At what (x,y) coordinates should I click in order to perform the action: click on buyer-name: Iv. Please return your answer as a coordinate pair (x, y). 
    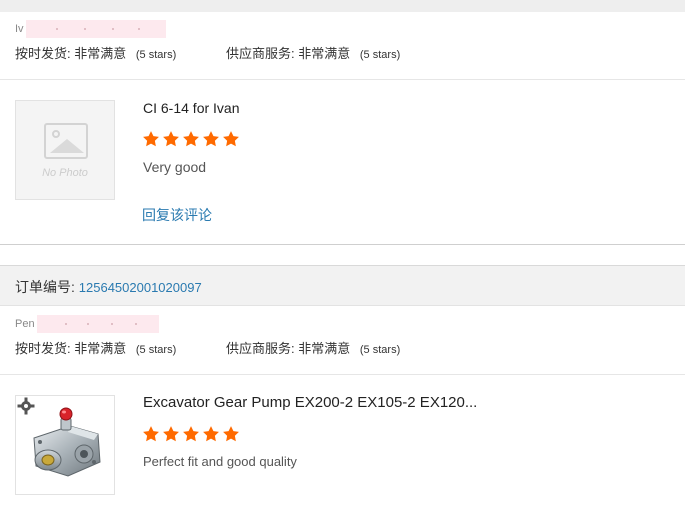
    Looking at the image, I should click on (90, 29).